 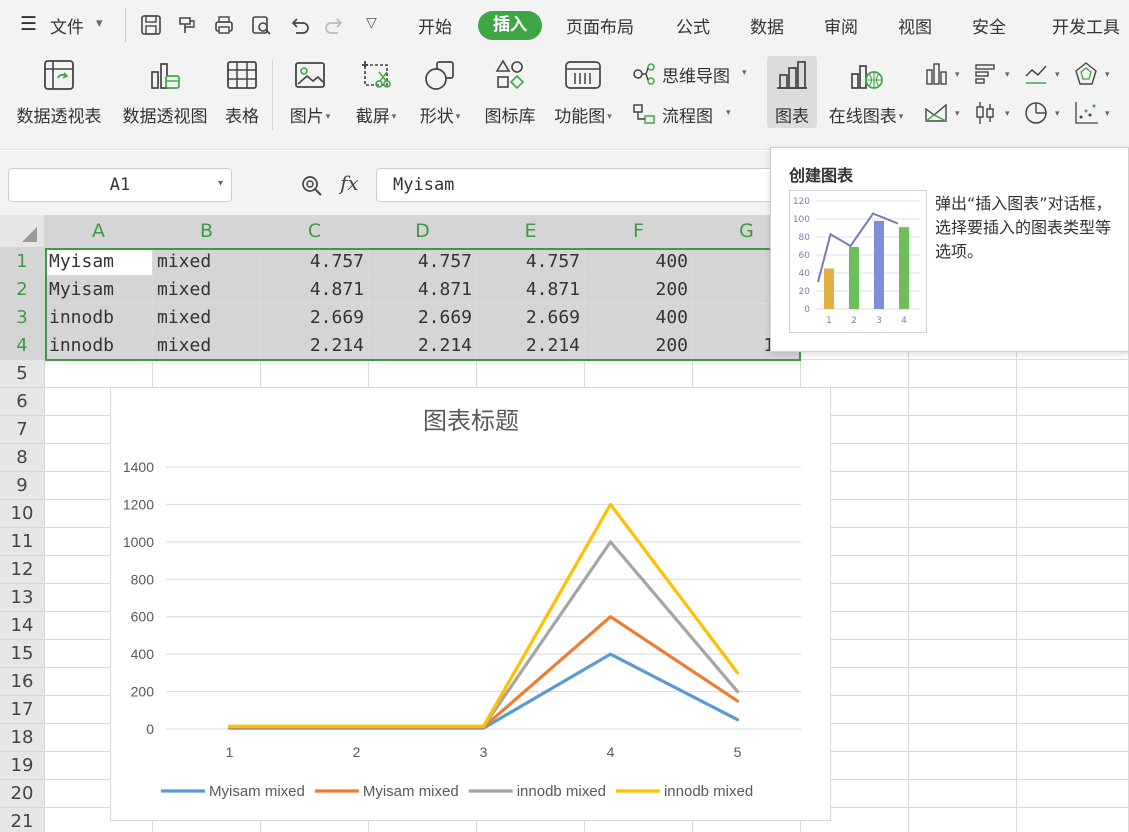 What do you see at coordinates (99, 318) in the screenshot?
I see `table-cell: innodb` at bounding box center [99, 318].